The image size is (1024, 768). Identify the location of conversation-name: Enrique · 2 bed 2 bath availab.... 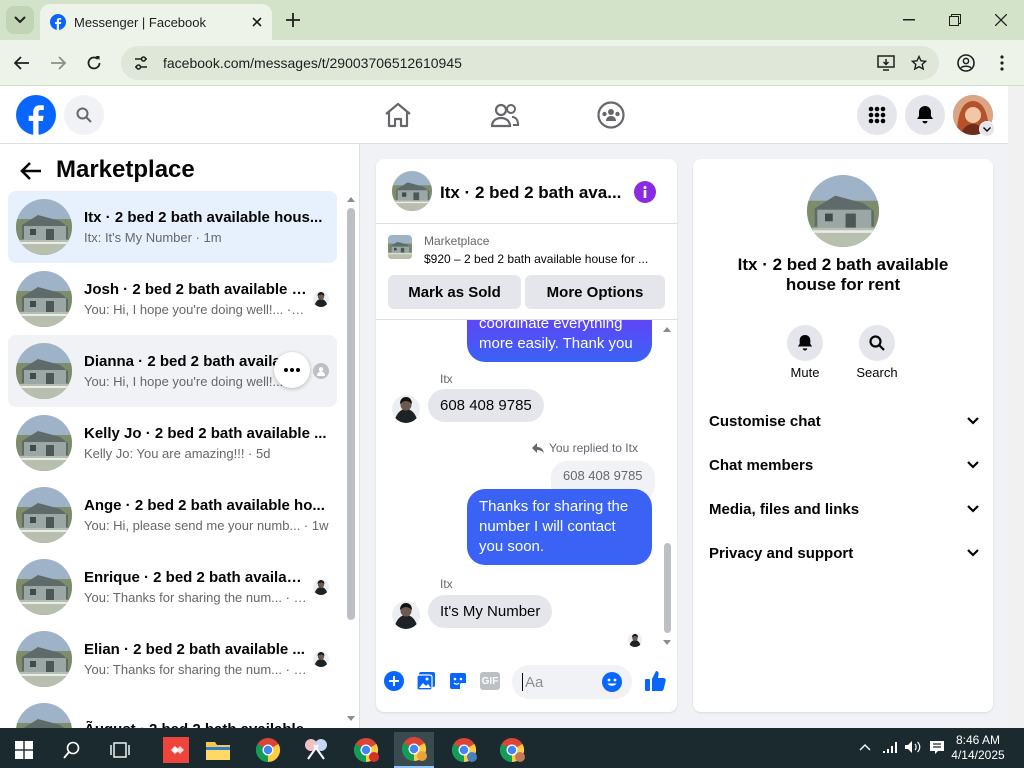
(195, 577).